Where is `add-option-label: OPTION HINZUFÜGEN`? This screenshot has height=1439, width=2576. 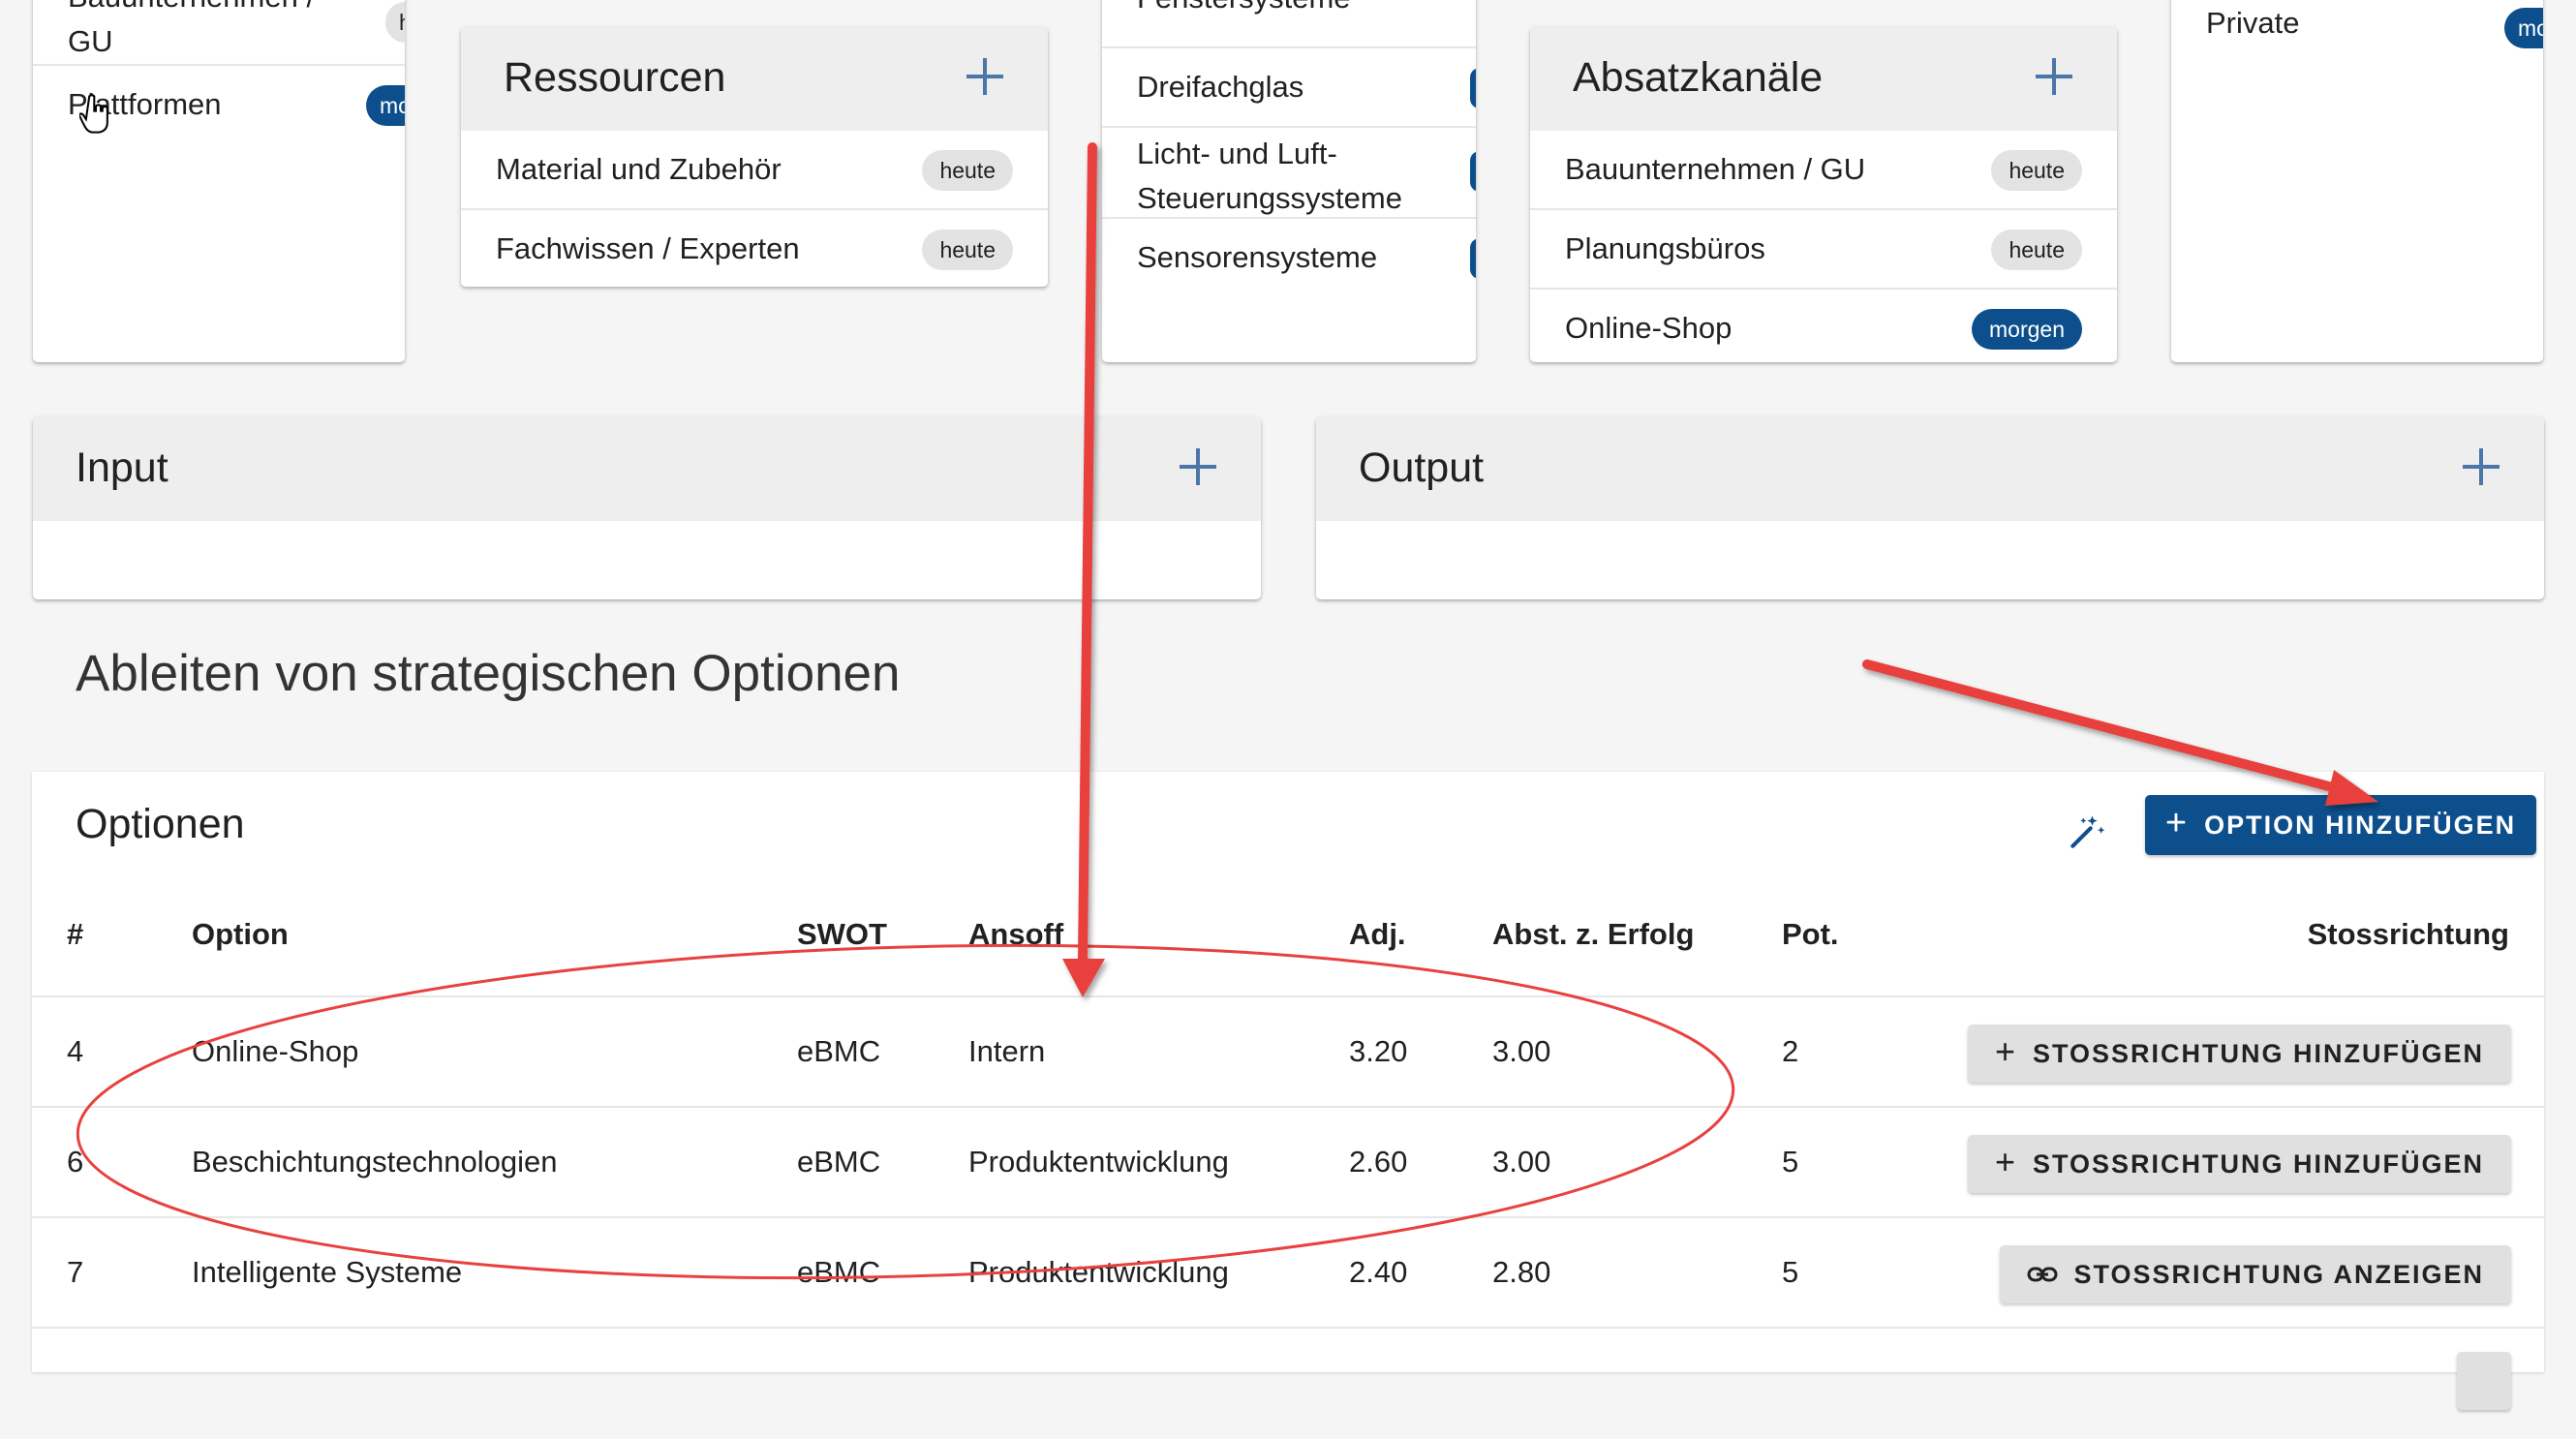 add-option-label: OPTION HINZUFÜGEN is located at coordinates (2360, 825).